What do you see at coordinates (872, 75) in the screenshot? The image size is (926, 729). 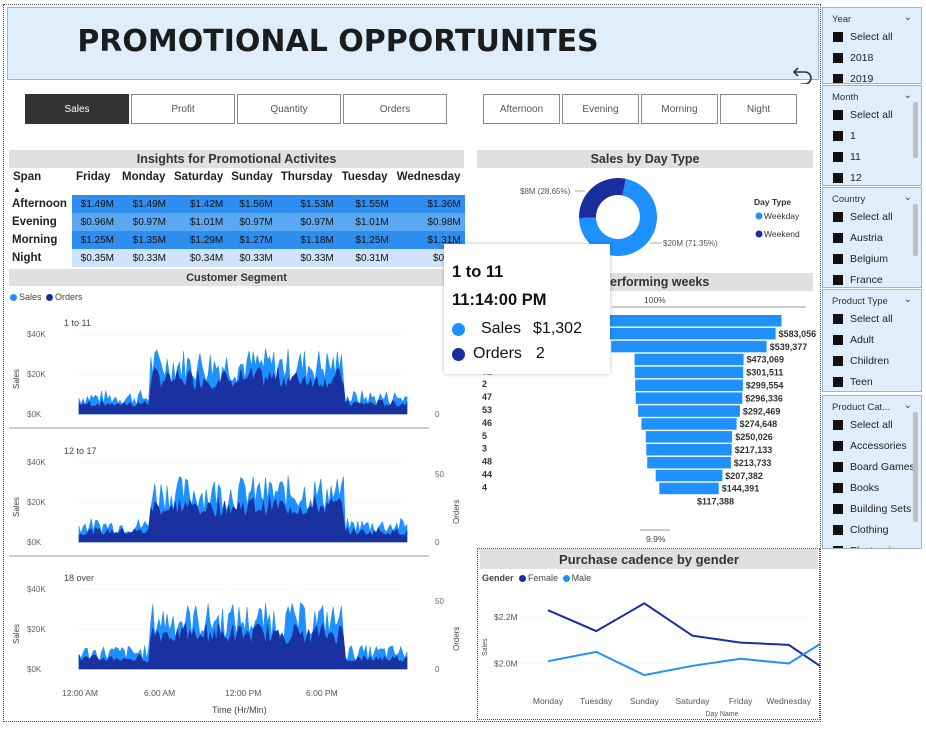 I see `slicer-option: 2019` at bounding box center [872, 75].